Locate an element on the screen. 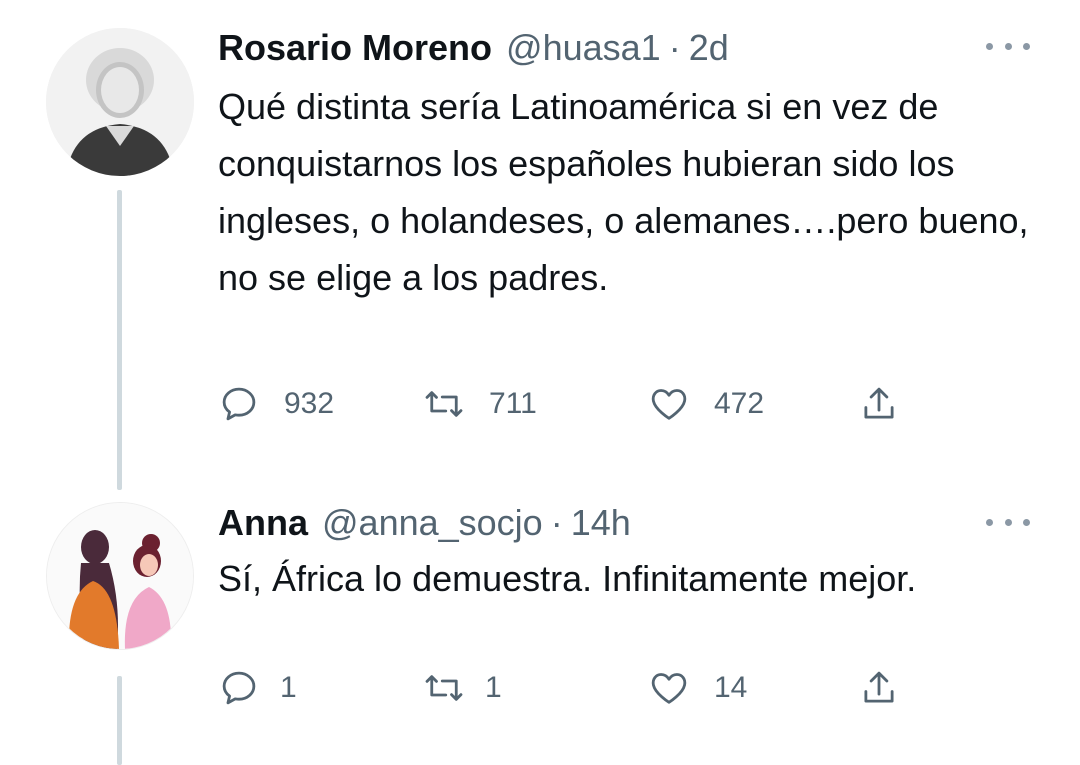 The width and height of the screenshot is (1080, 765). author-handle: @huasa1 is located at coordinates (583, 48).